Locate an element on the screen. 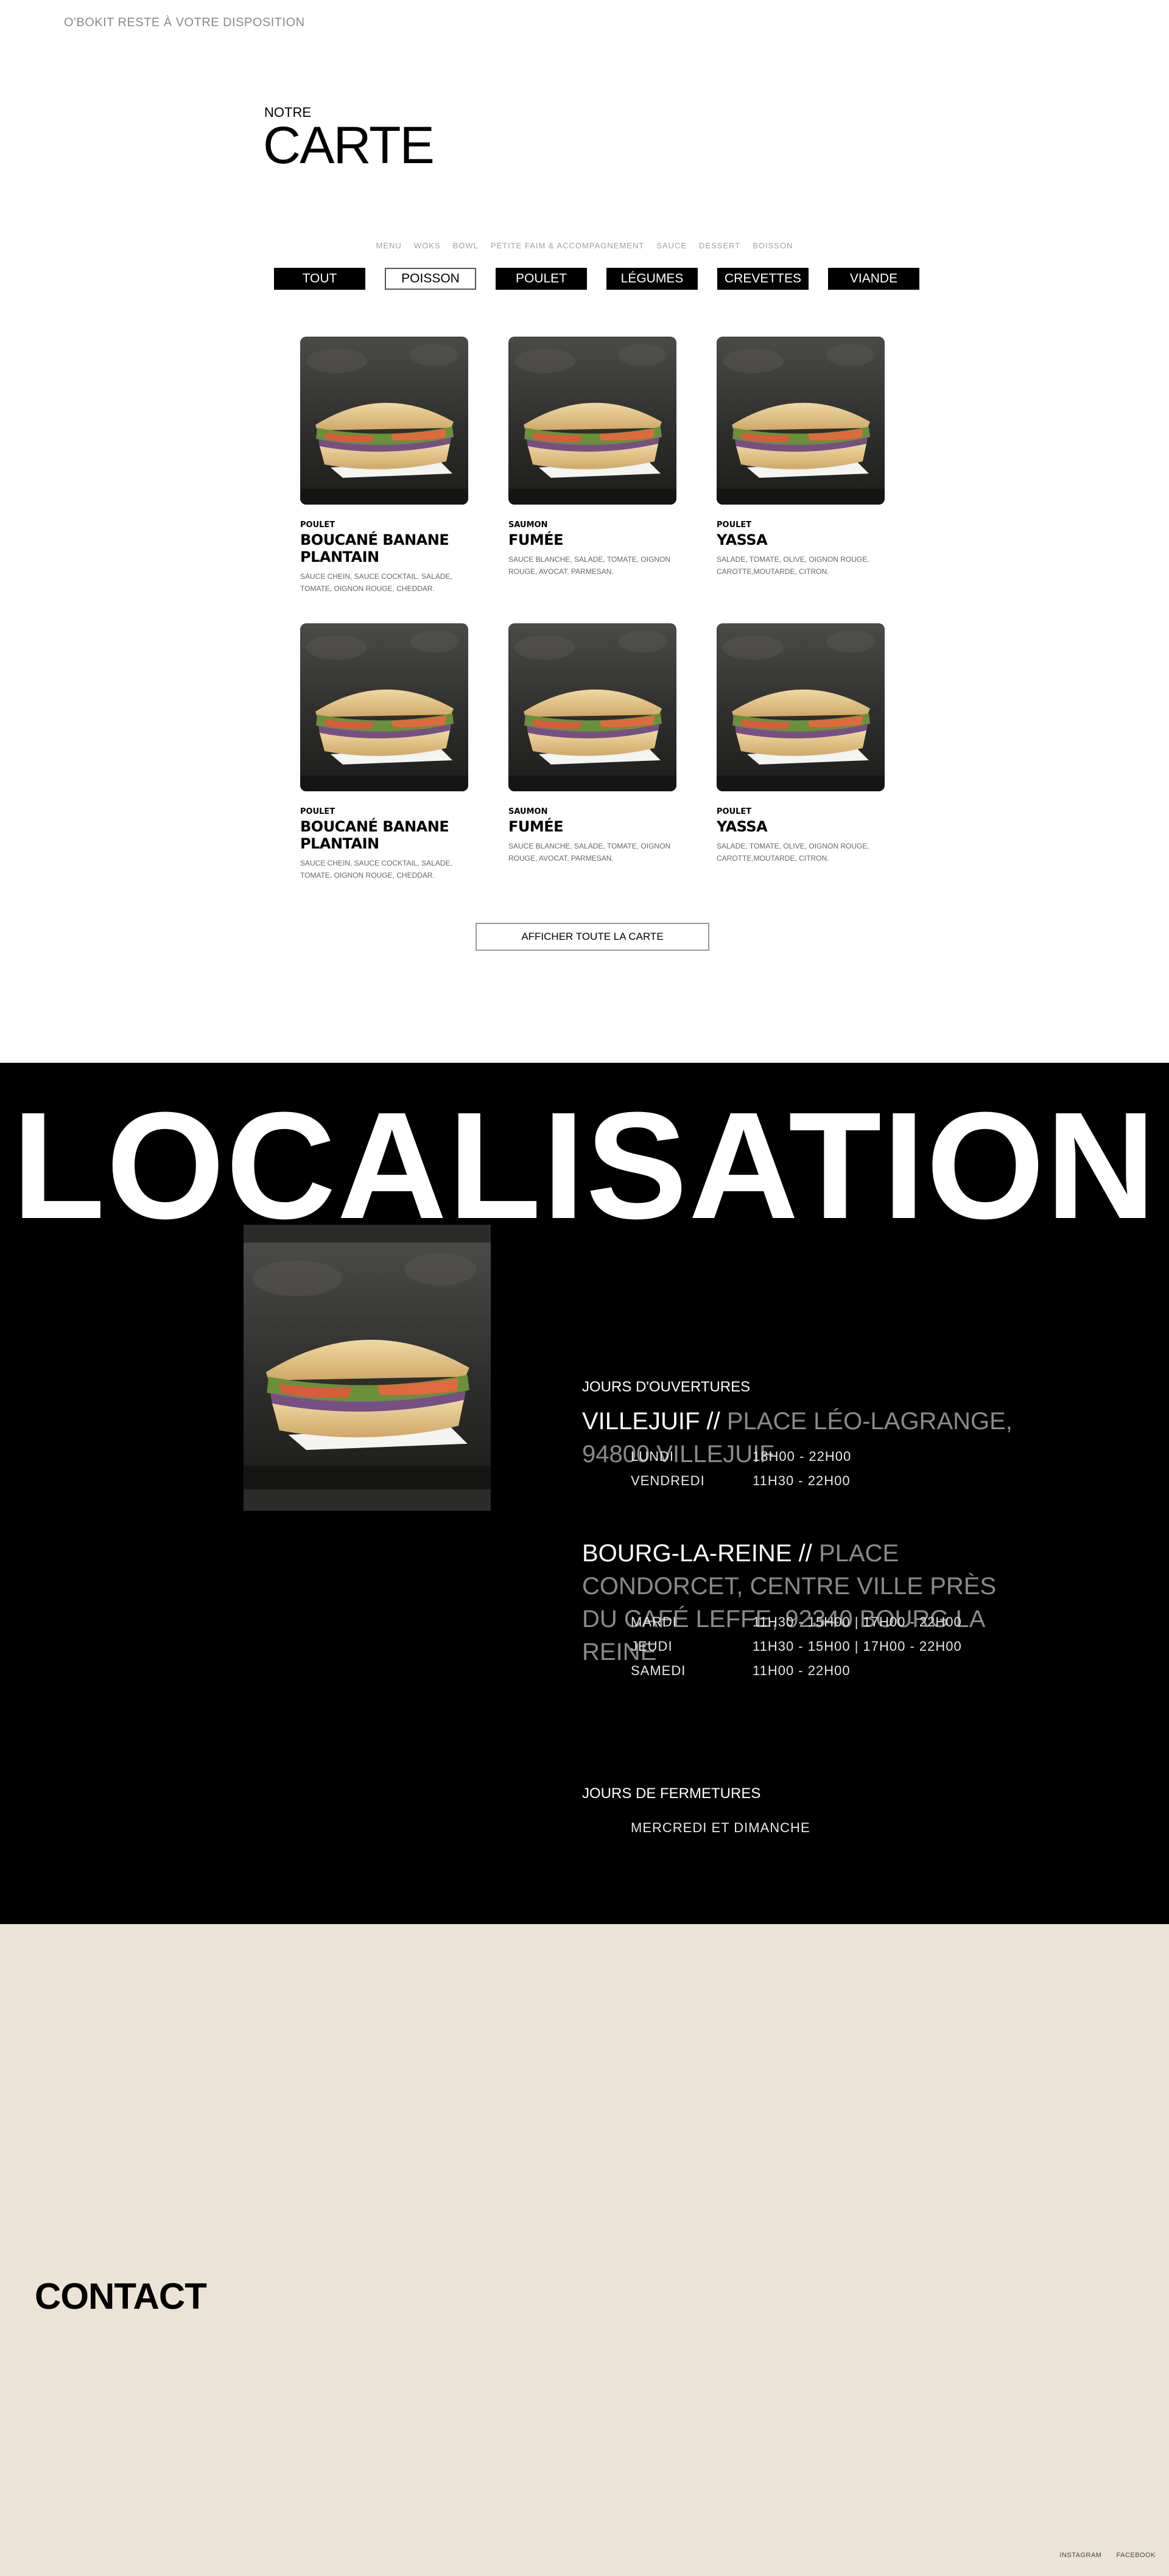 The image size is (1169, 2576). carte-title: CARTE is located at coordinates (349, 145).